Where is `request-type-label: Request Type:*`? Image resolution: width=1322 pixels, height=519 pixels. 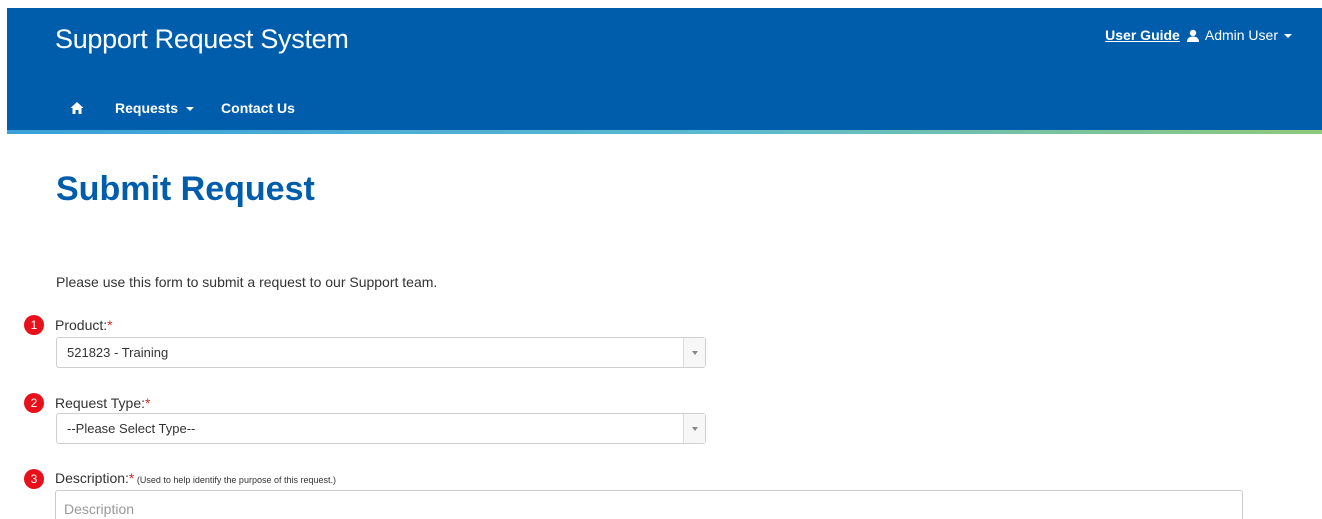 request-type-label: Request Type:* is located at coordinates (102, 403).